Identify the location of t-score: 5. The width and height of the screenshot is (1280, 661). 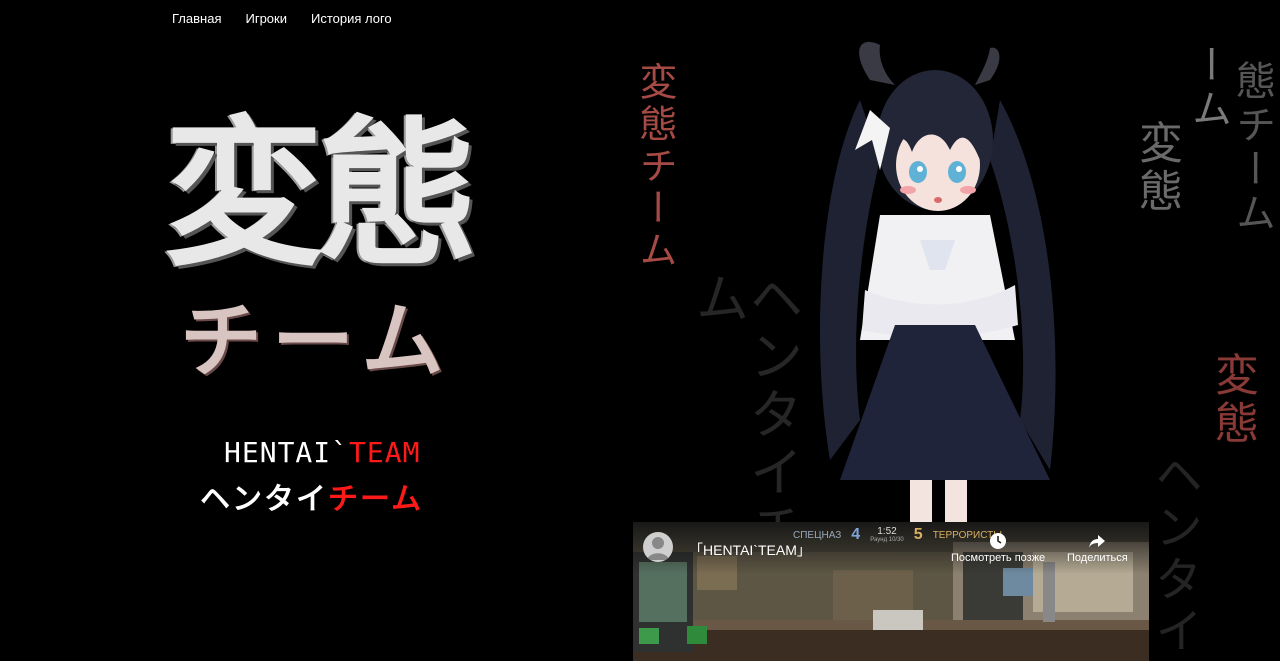
(918, 534).